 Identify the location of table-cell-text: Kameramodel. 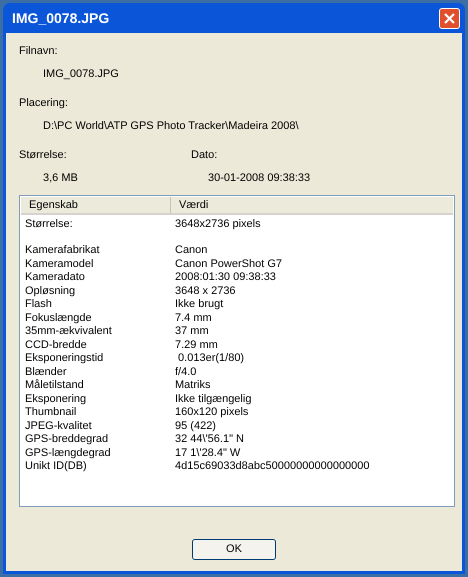
(59, 264).